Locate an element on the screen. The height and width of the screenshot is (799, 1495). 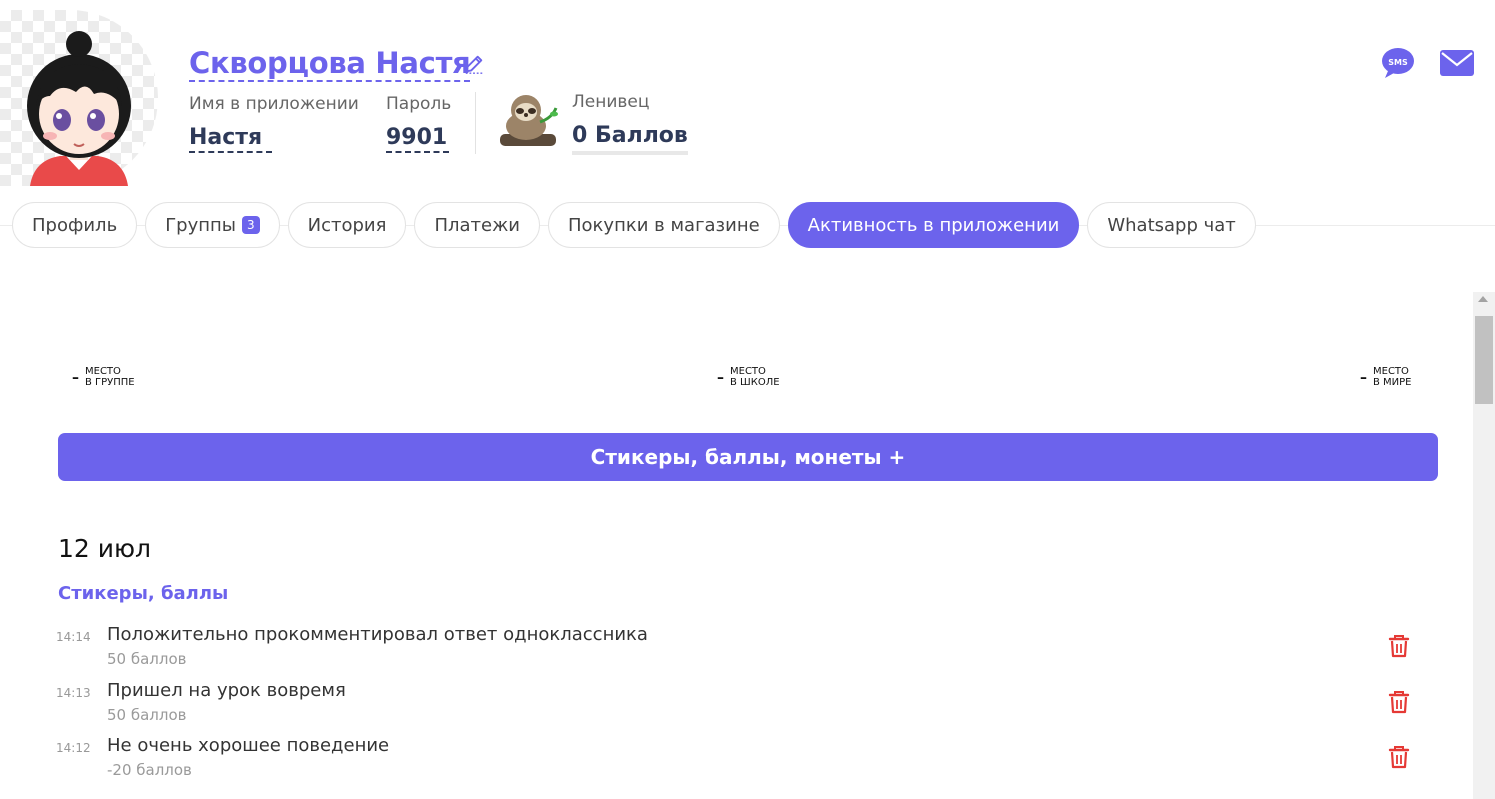
activity-time: 14:14 is located at coordinates (73, 637).